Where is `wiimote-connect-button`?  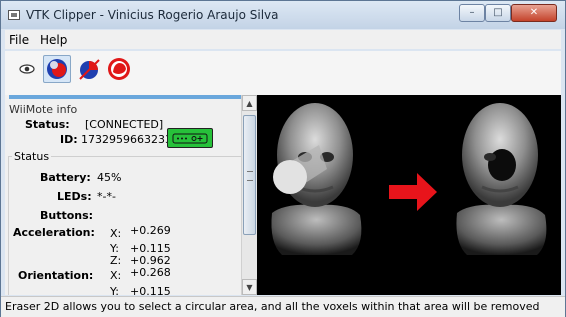
wiimote-connect-button is located at coordinates (190, 138).